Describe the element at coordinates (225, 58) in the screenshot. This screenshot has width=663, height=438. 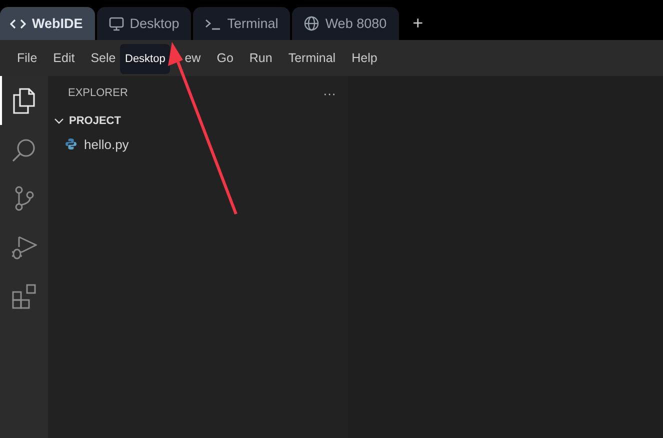
I see `menu-item: Go` at that location.